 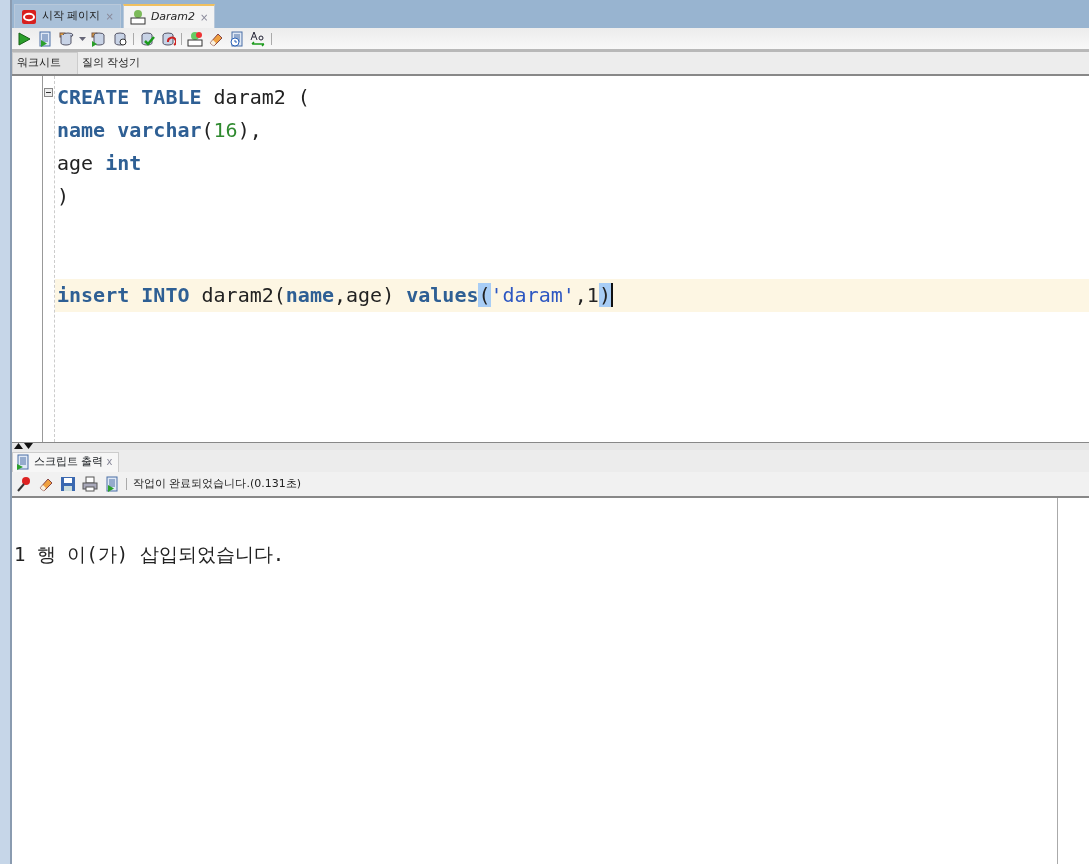 I want to click on autotrace-icon, so click(x=120, y=38).